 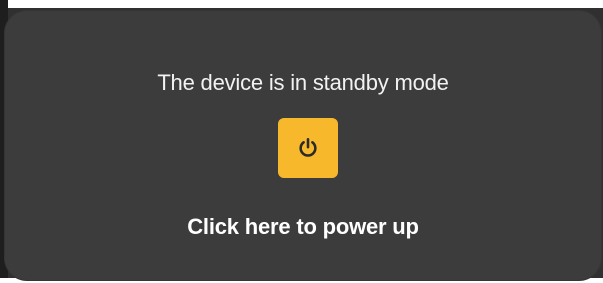 What do you see at coordinates (303, 227) in the screenshot?
I see `power-up-link: Click here to power up` at bounding box center [303, 227].